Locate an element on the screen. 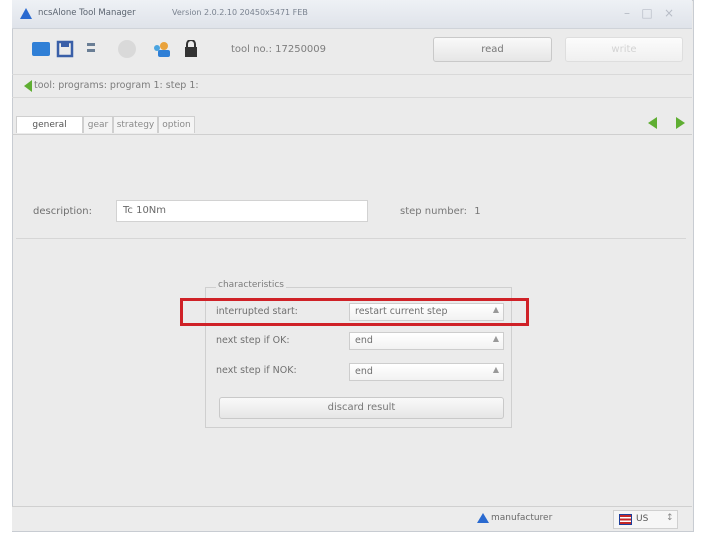 The image size is (704, 539). tab-strategy: strategy is located at coordinates (135, 124).